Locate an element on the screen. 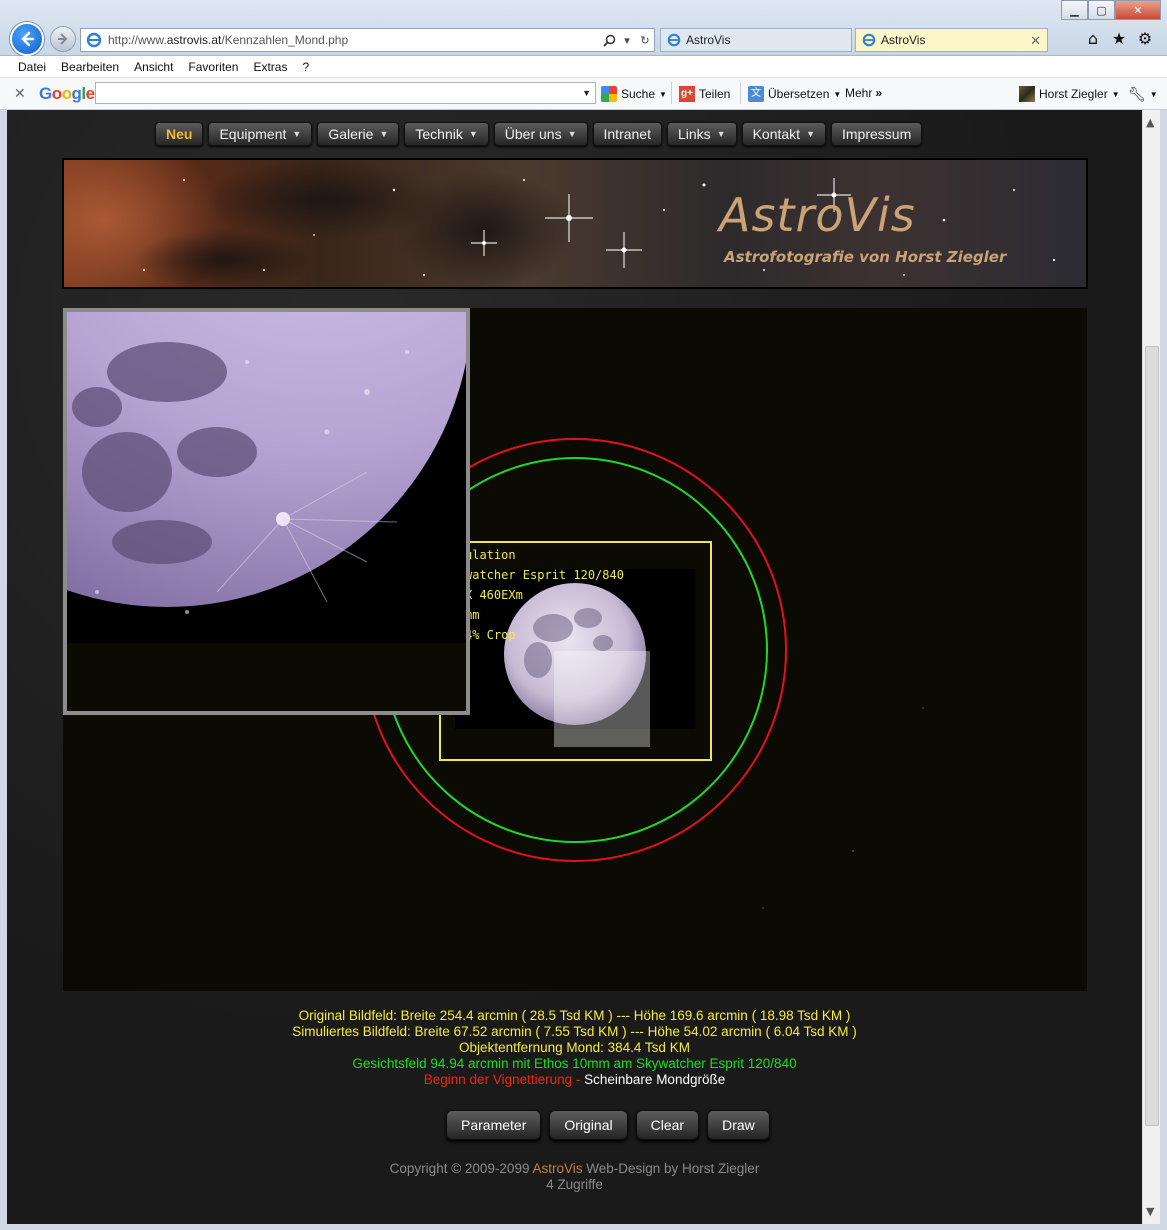 This screenshot has height=1230, width=1167. banner-starfield is located at coordinates (560, 223).